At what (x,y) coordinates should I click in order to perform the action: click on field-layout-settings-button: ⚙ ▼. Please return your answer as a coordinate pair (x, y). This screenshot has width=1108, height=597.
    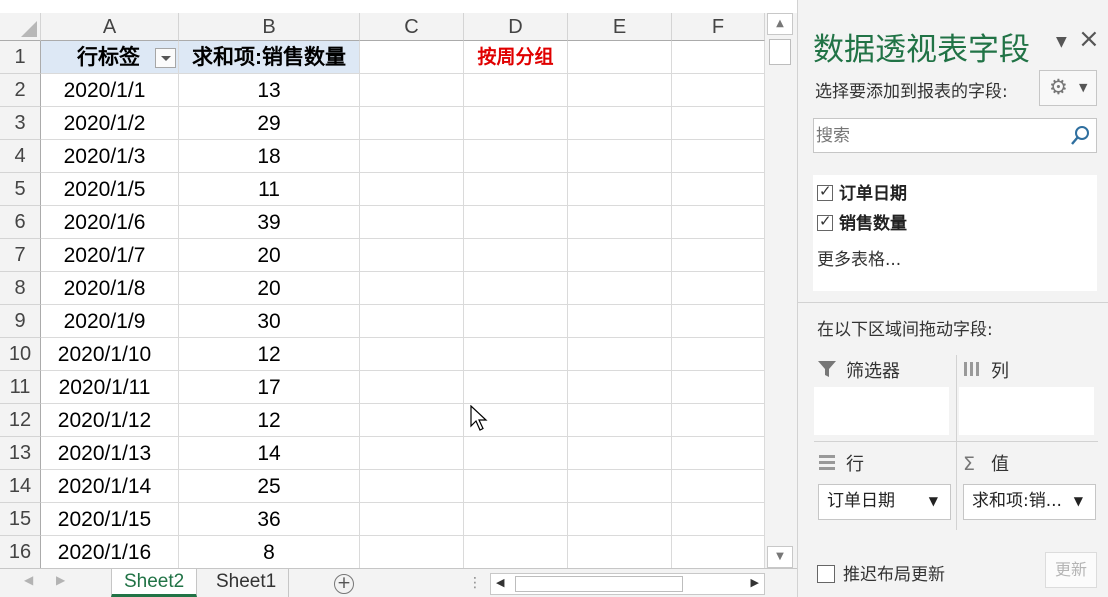
    Looking at the image, I should click on (1068, 88).